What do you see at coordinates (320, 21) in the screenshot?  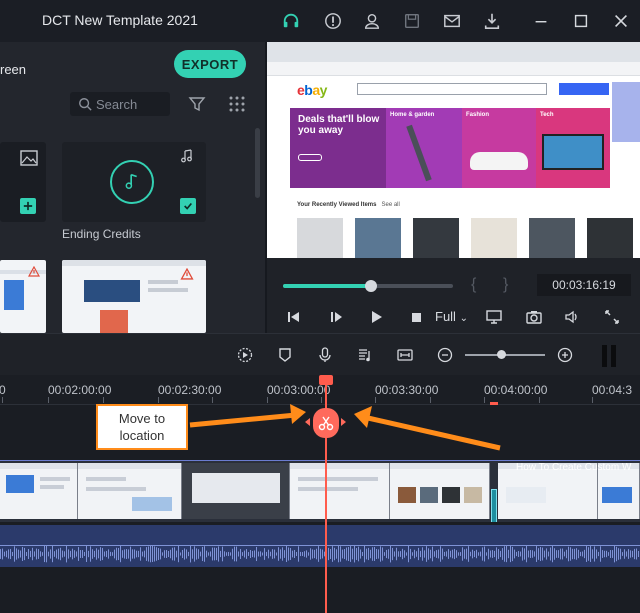 I see `title-bar: DCT New Template 2021` at bounding box center [320, 21].